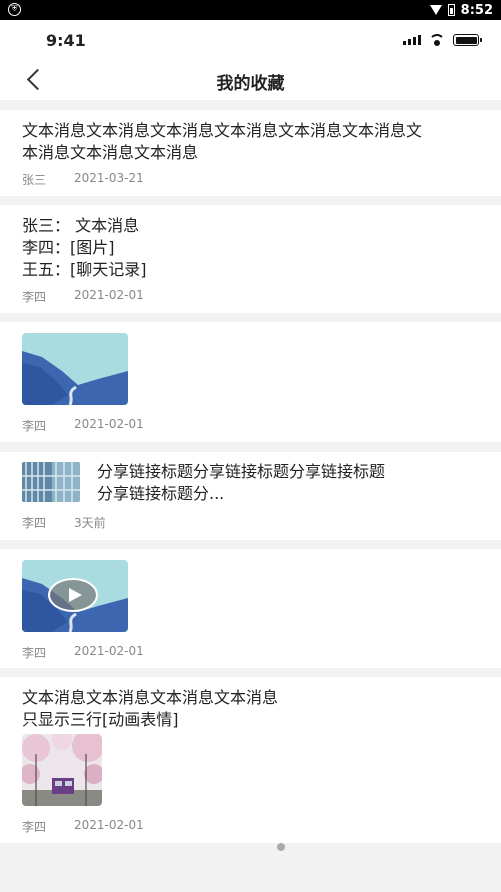 This screenshot has width=501, height=892. I want to click on favorite-item-chat-record: 张三： 文本消息 李四：[图片] 王五：[聊天记录] 李四 2021-02-01, so click(250, 259).